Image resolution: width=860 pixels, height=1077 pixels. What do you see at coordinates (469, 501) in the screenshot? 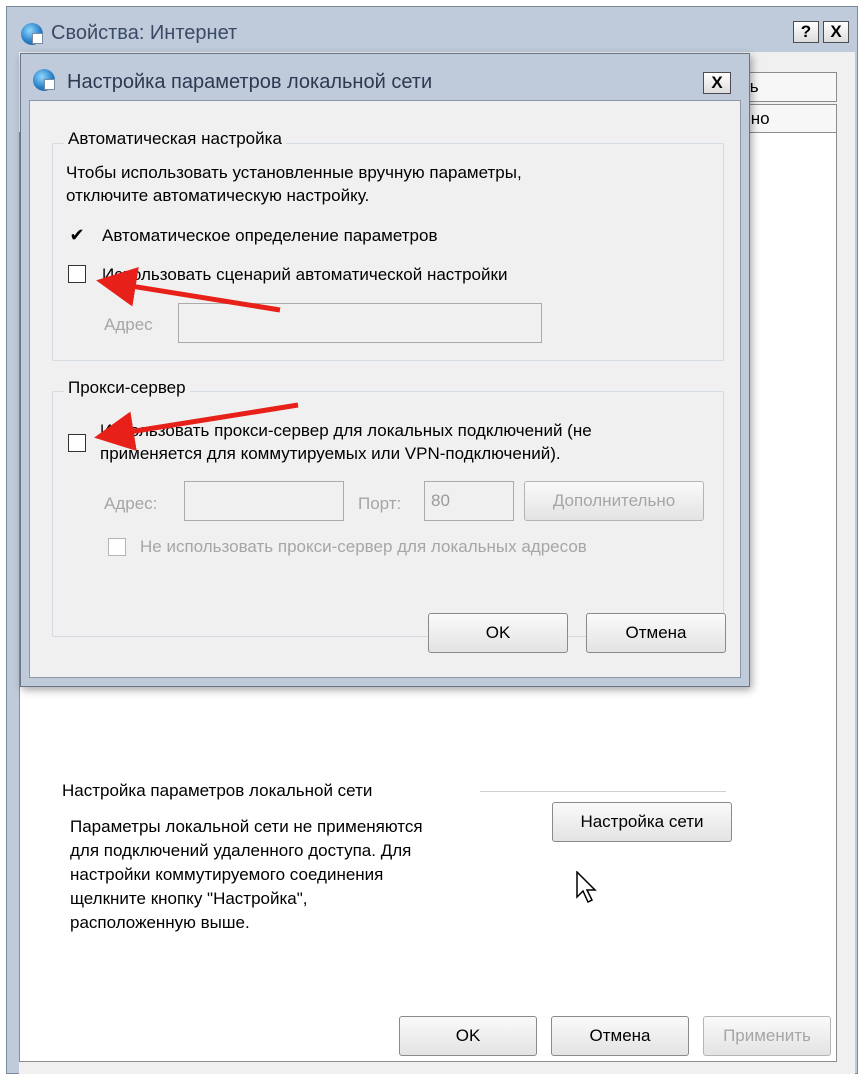
I see `proxy-port-input: 80` at bounding box center [469, 501].